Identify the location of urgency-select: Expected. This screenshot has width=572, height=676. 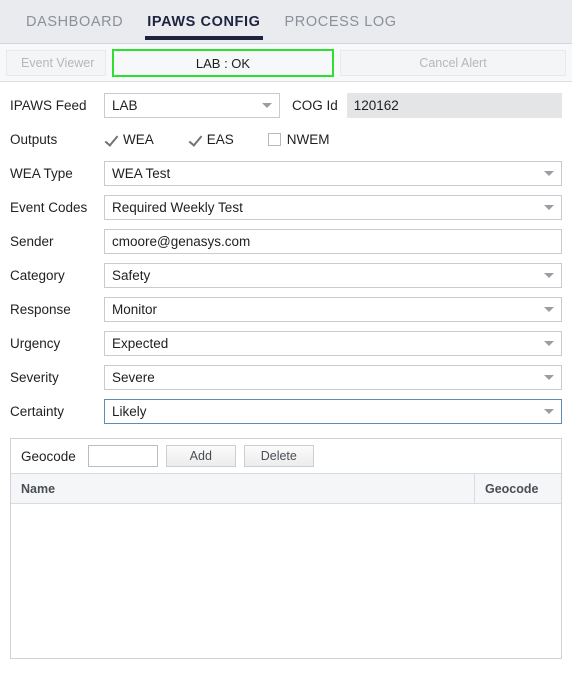
(333, 343).